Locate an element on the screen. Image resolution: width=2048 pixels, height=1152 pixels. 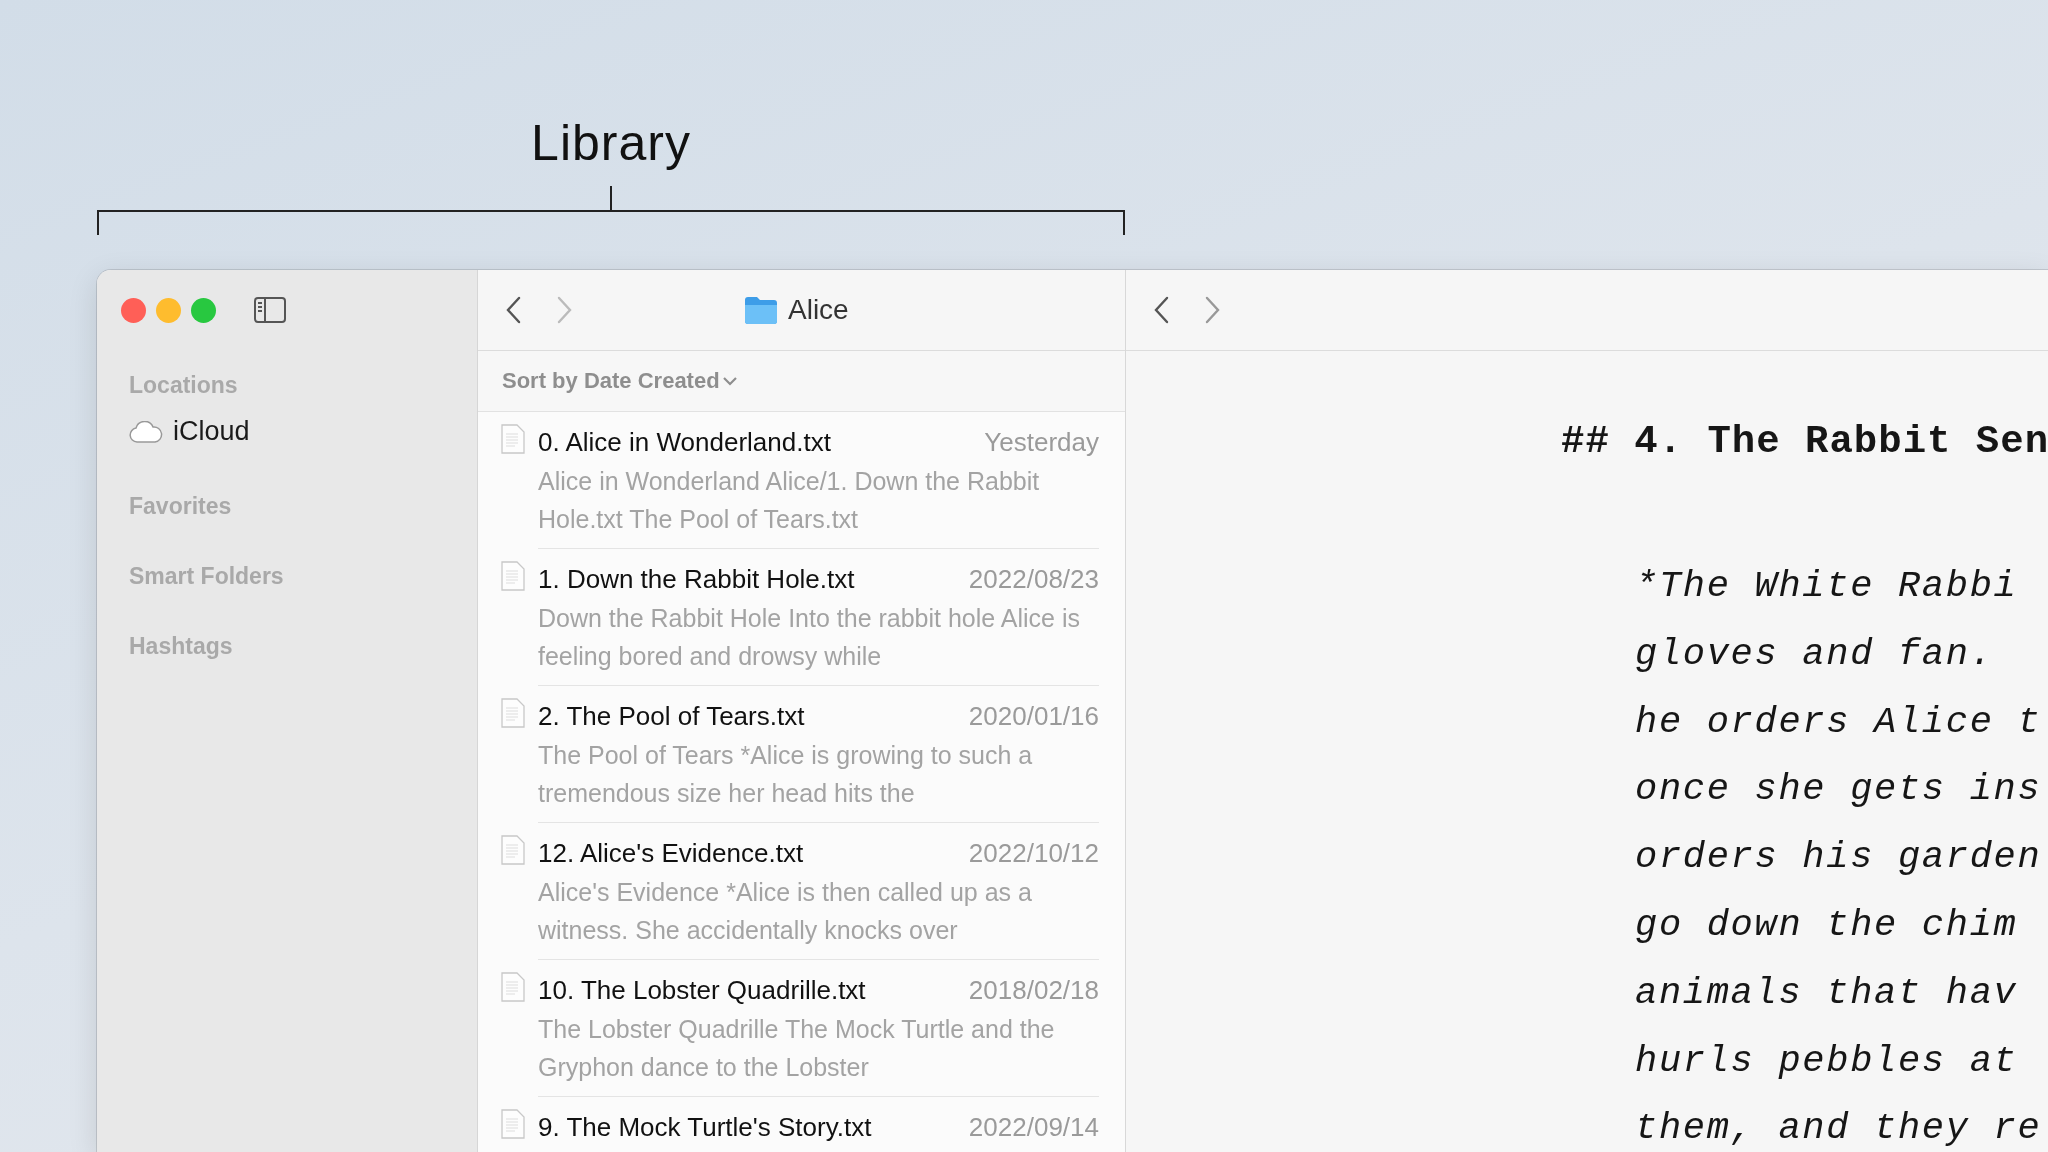
editor-text-line: orders his garden is located at coordinates (1839, 858).